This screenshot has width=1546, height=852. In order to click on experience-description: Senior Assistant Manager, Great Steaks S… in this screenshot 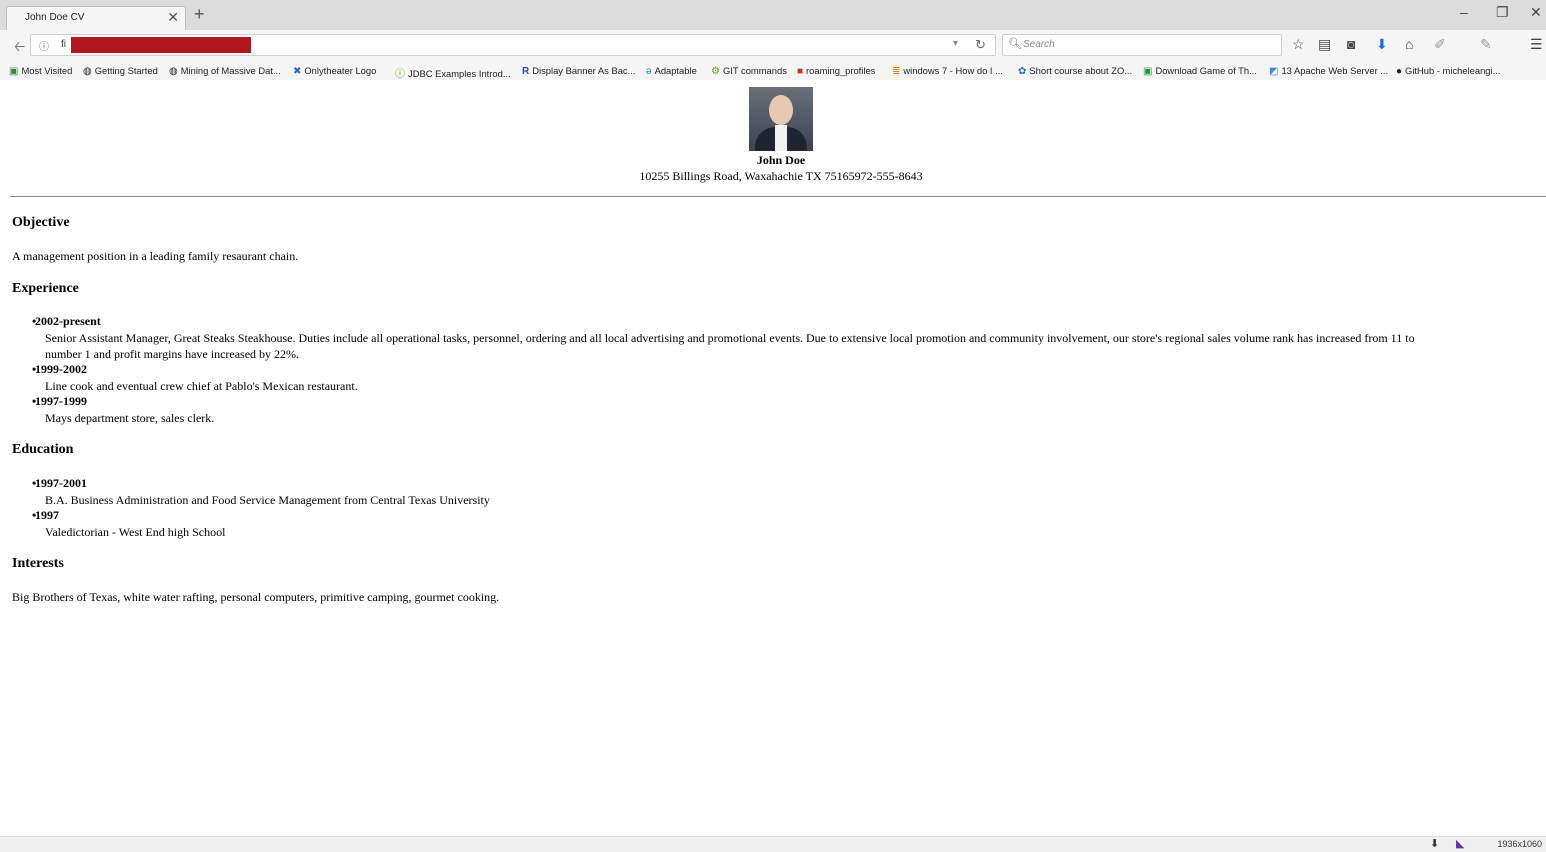, I will do `click(730, 346)`.